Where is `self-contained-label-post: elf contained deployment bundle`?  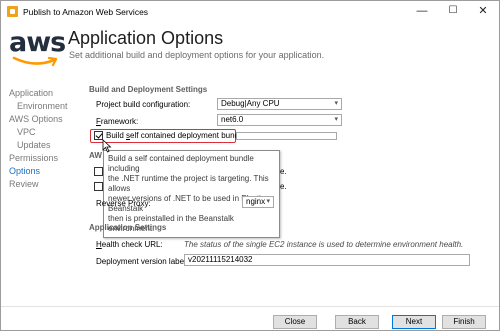
self-contained-label-post: elf contained deployment bundle is located at coordinates (188, 135).